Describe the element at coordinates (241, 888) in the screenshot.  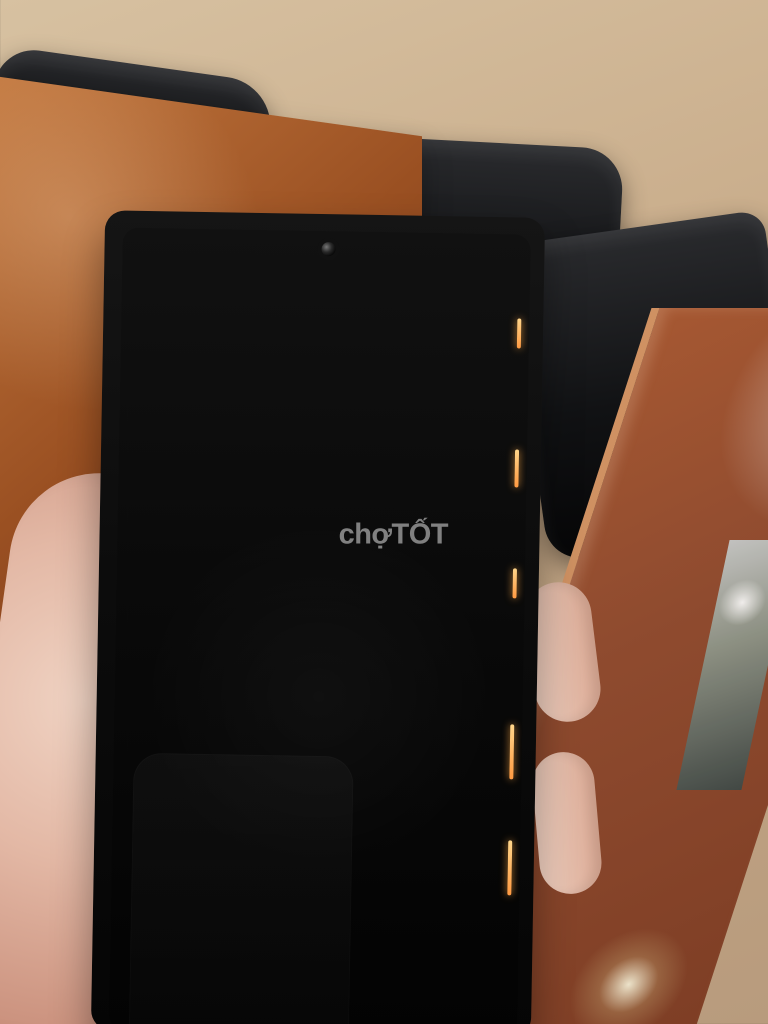
I see `screen-reflection` at that location.